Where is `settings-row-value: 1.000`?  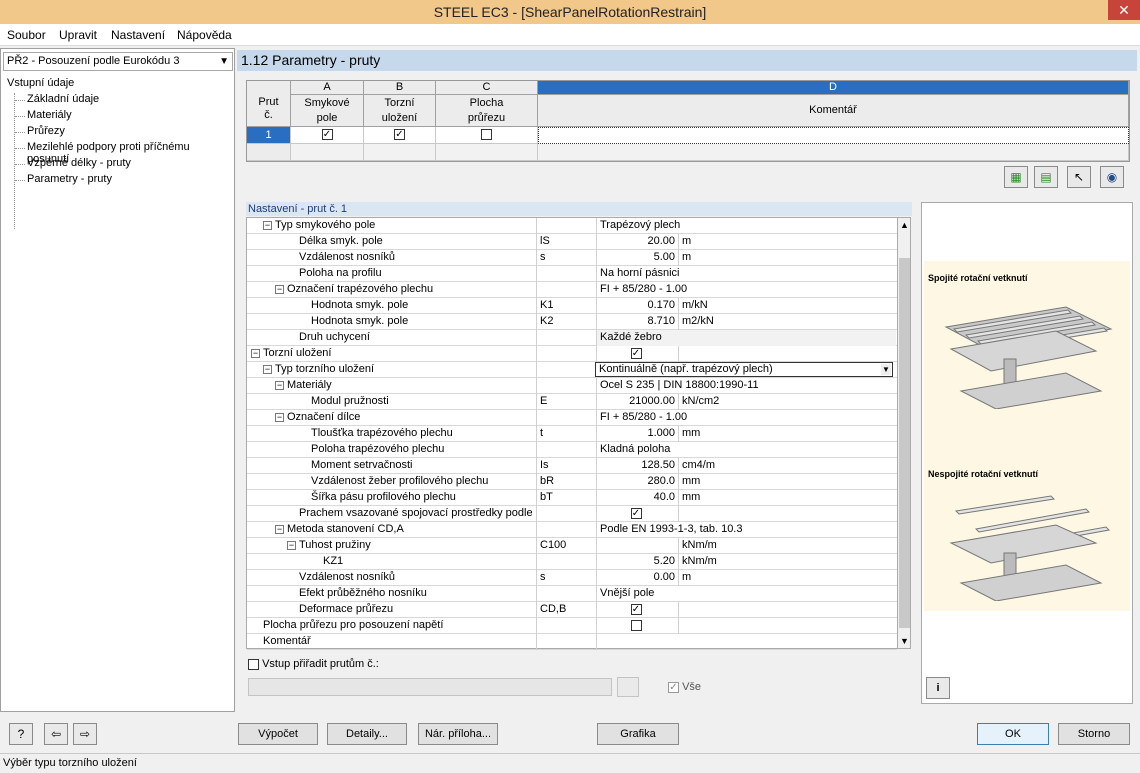
settings-row-value: 1.000 is located at coordinates (637, 434).